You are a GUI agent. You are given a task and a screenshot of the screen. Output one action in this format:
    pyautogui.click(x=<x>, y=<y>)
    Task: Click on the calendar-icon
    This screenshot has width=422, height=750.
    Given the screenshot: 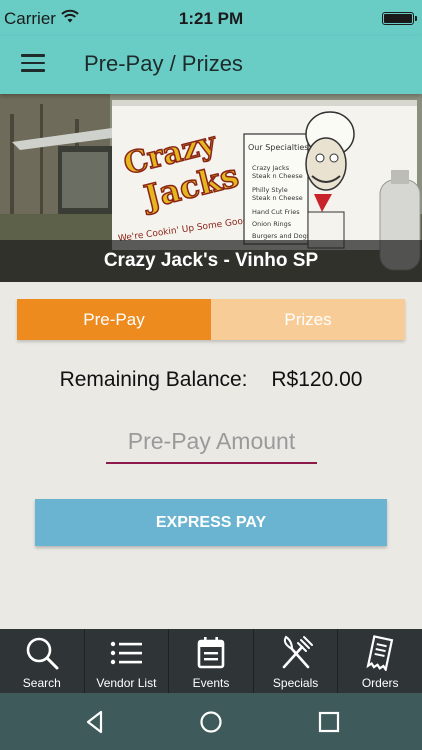 What is the action you would take?
    pyautogui.click(x=211, y=653)
    